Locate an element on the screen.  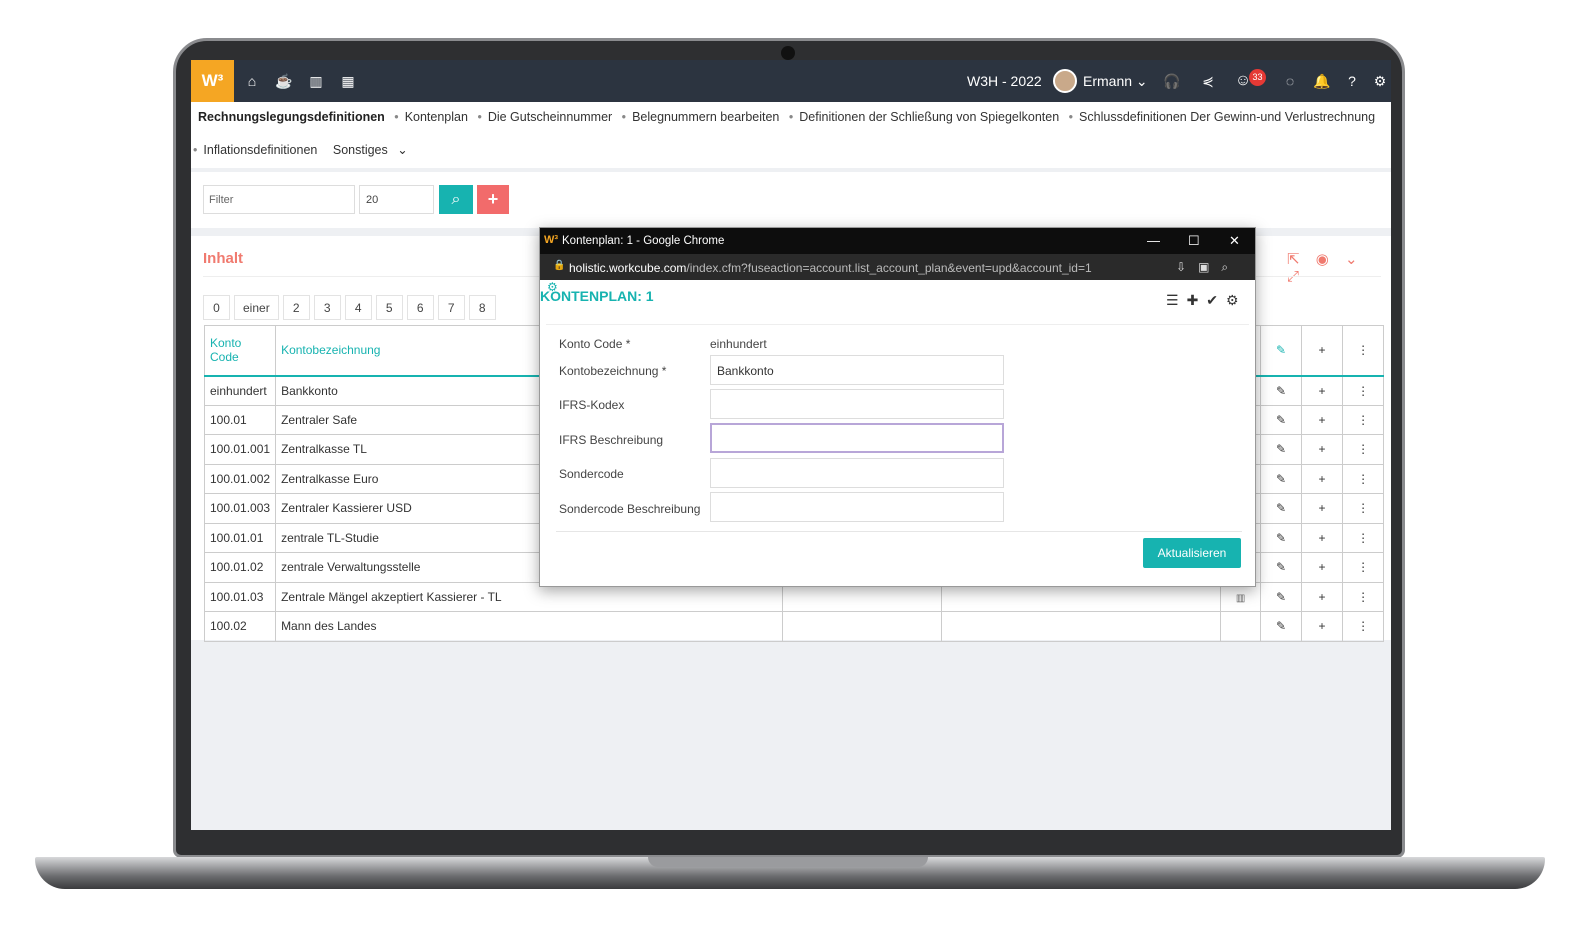
bar-chart-icon: ▥ is located at coordinates (316, 81).